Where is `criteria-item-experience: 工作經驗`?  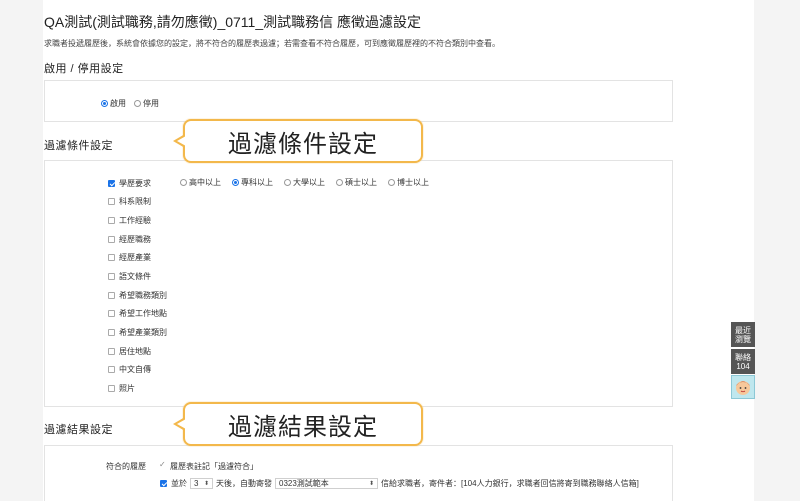
criteria-item-experience: 工作經驗 is located at coordinates (129, 220).